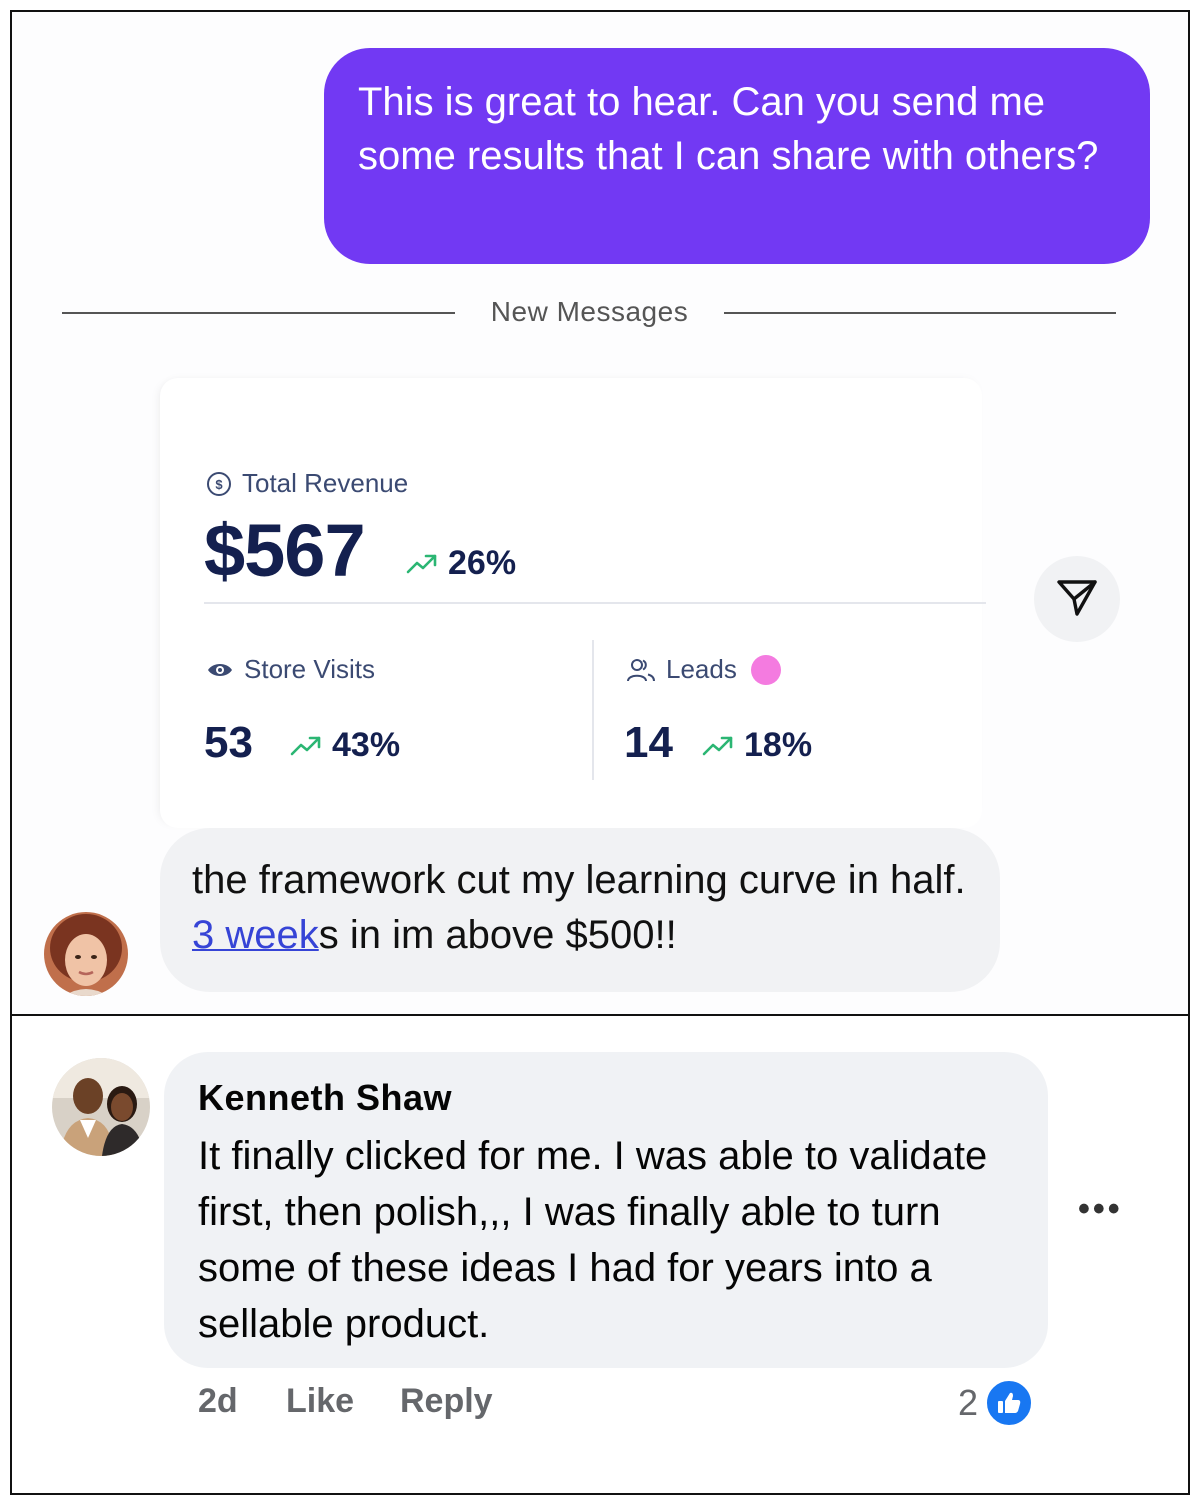  Describe the element at coordinates (325, 483) in the screenshot. I see `revenue-label-text: Total Revenue` at that location.